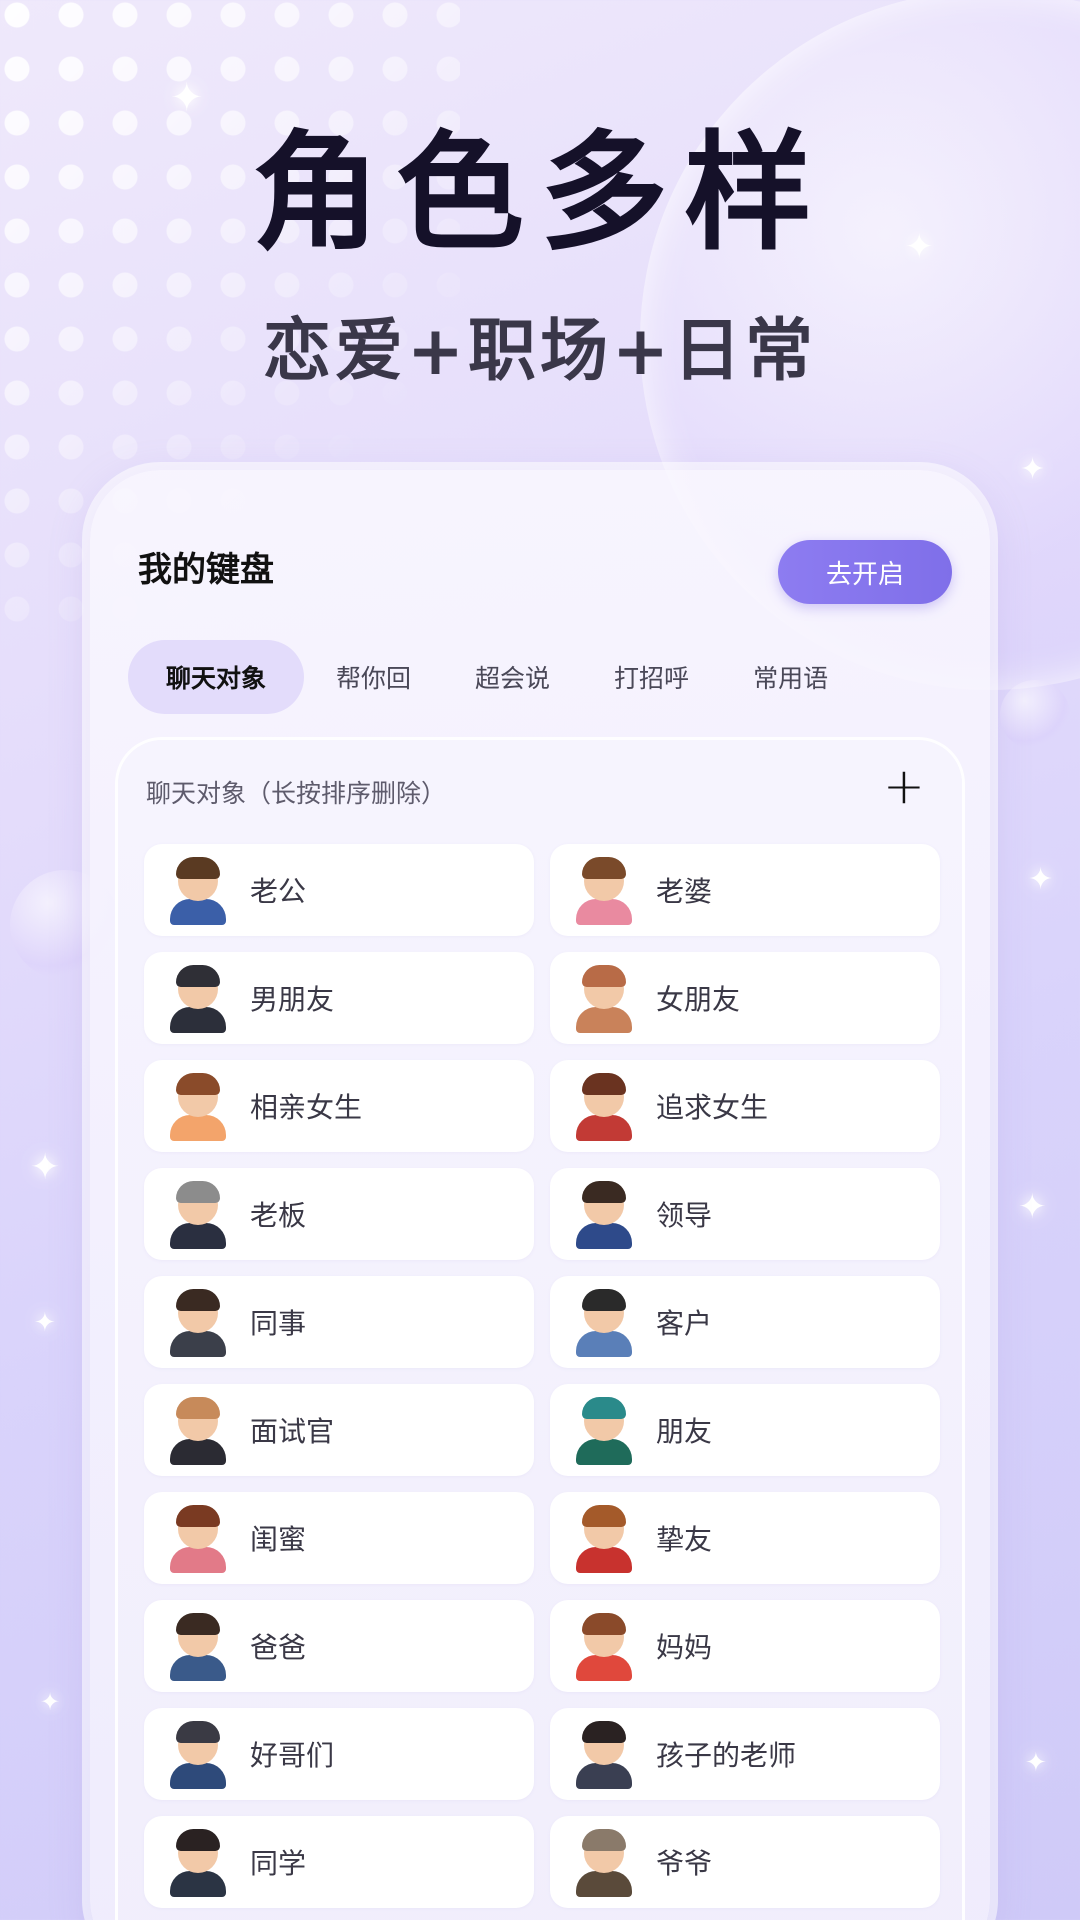 Image resolution: width=1080 pixels, height=1920 pixels. What do you see at coordinates (339, 1754) in the screenshot?
I see `contact-card: 好哥们` at bounding box center [339, 1754].